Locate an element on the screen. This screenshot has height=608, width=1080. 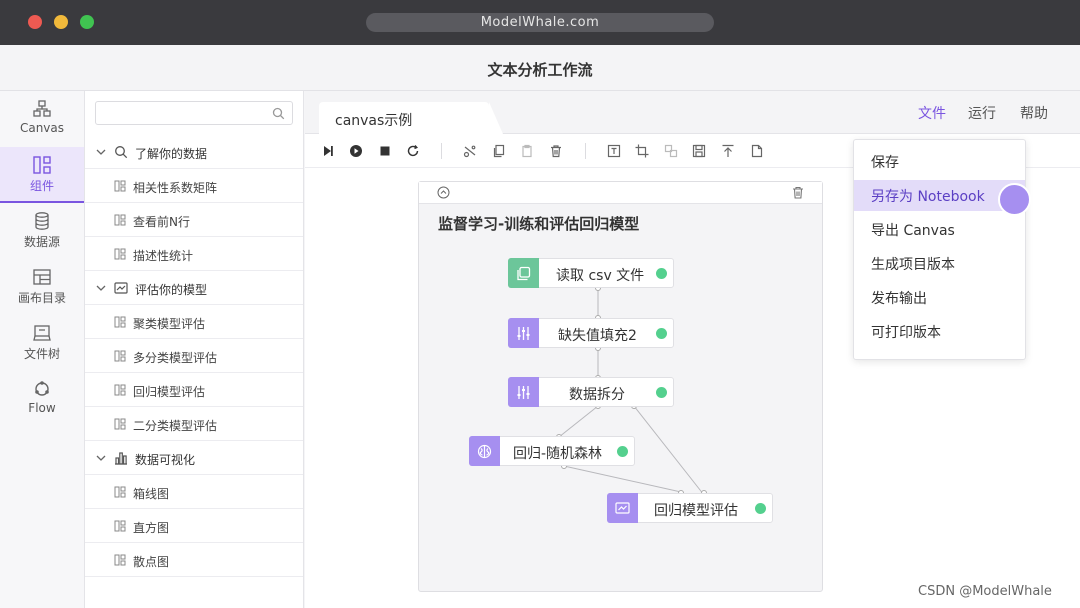
address-bar: ModelWhale.com is located at coordinates (540, 22).